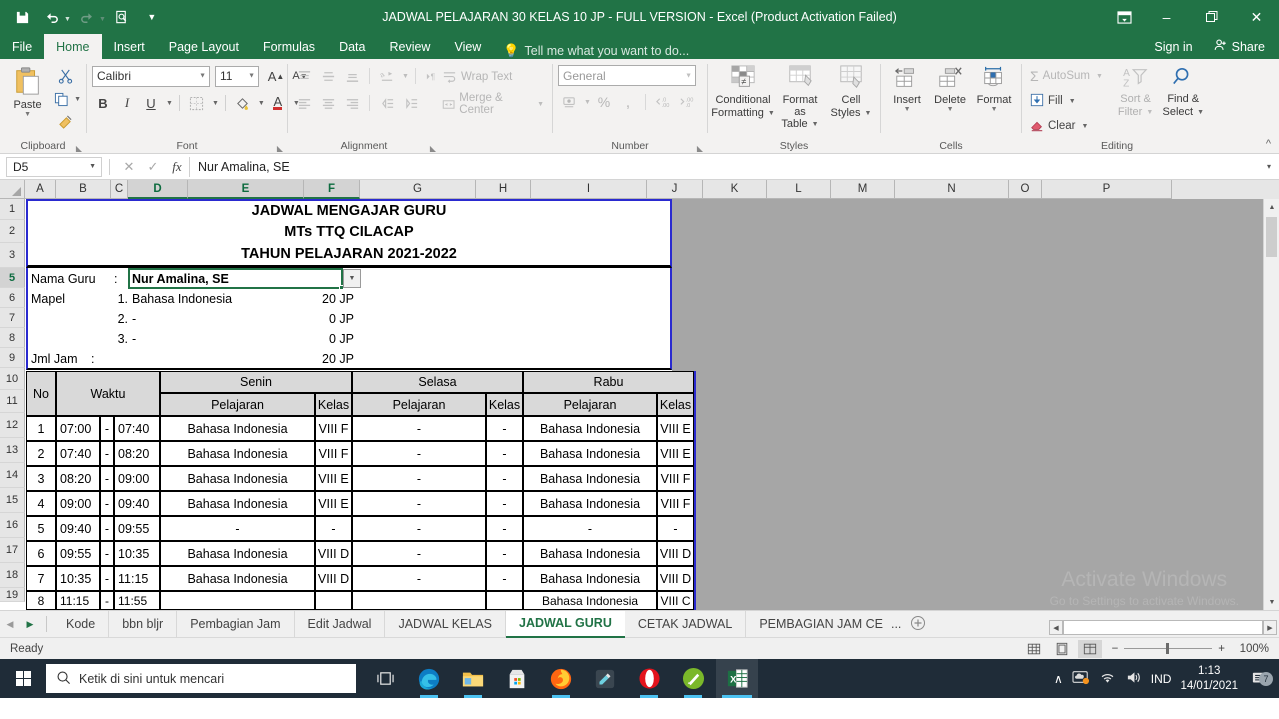  I want to click on table-row-end: 10:35, so click(137, 553).